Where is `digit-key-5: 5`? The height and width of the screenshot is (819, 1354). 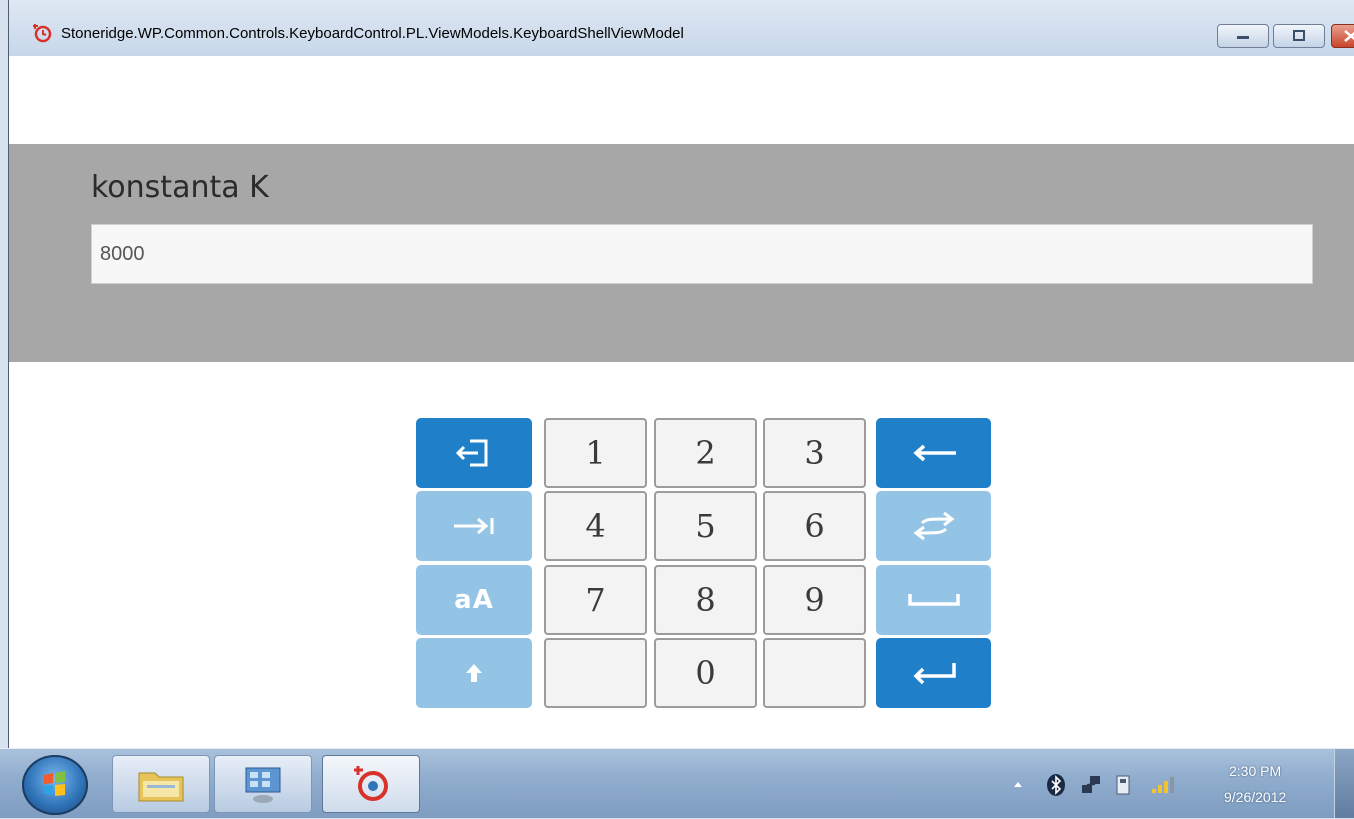 digit-key-5: 5 is located at coordinates (705, 526).